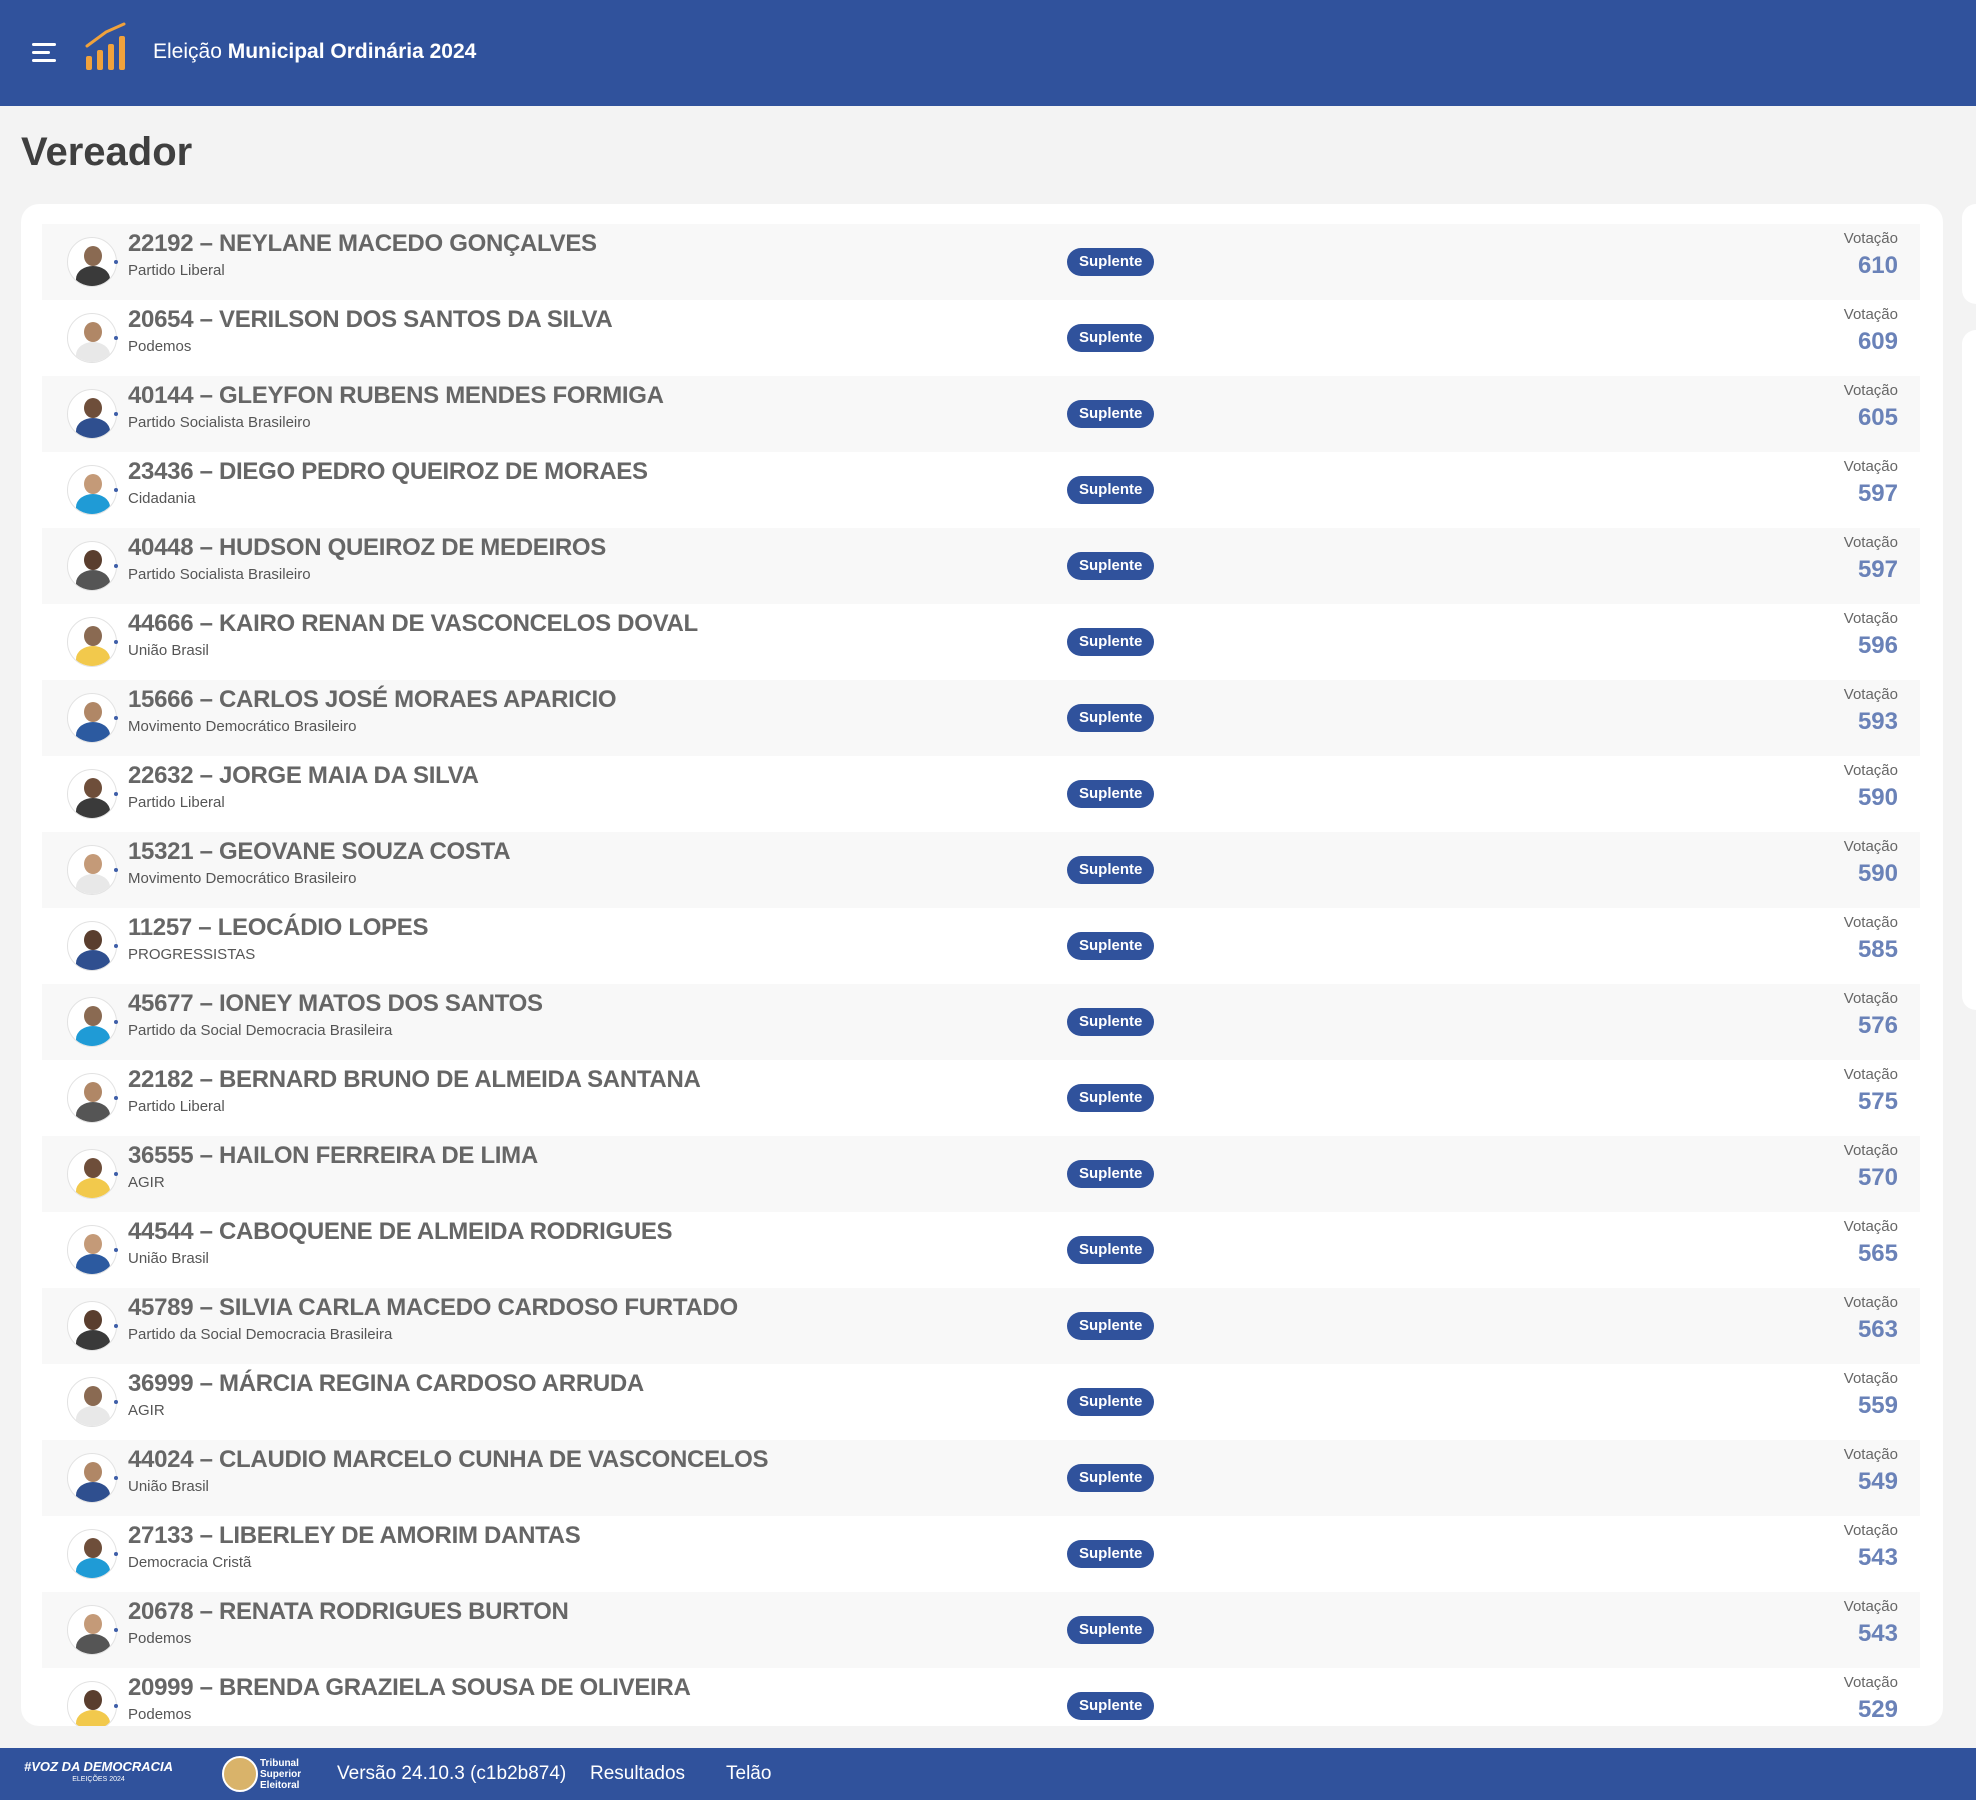 The height and width of the screenshot is (1800, 1976). I want to click on candidate-party: Democracia Cristã, so click(190, 1562).